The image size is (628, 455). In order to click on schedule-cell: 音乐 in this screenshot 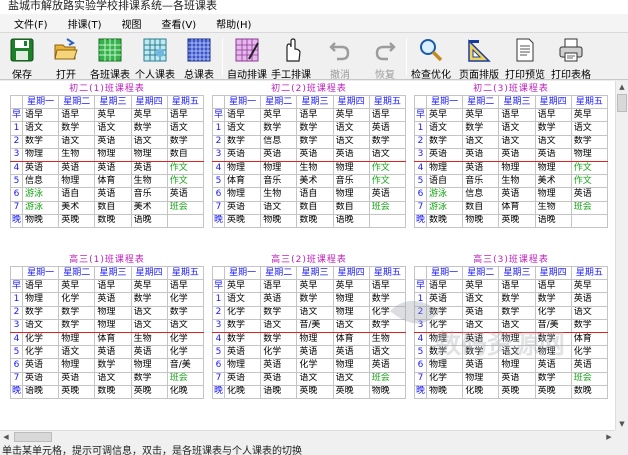, I will do `click(149, 194)`.